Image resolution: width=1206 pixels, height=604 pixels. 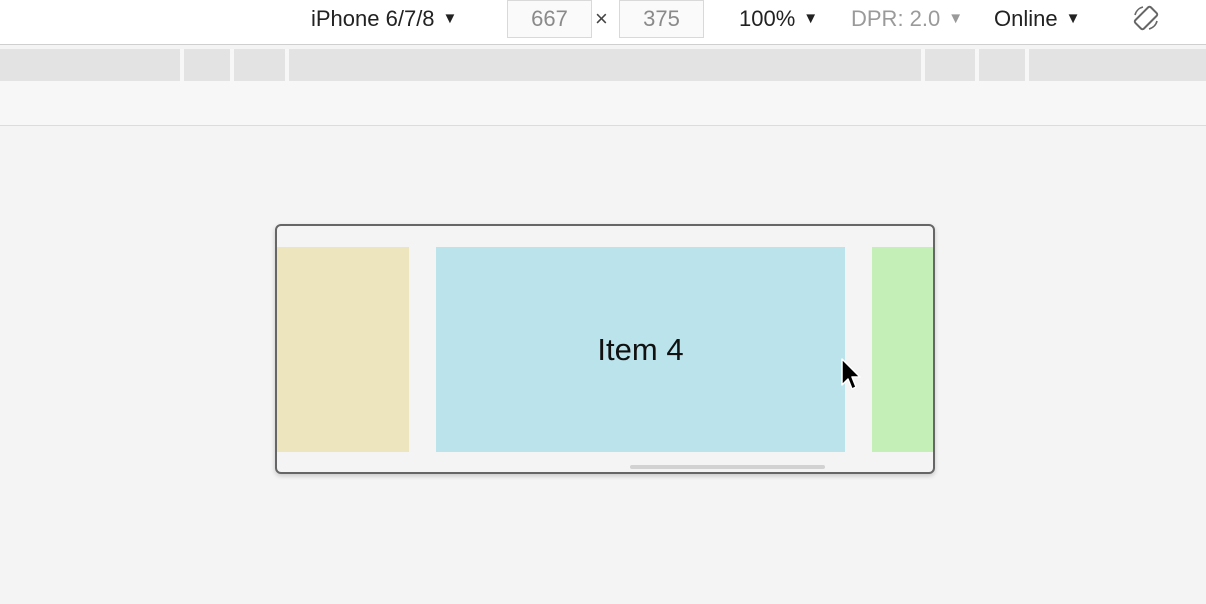 I want to click on network-select: Online ▼, so click(x=1037, y=18).